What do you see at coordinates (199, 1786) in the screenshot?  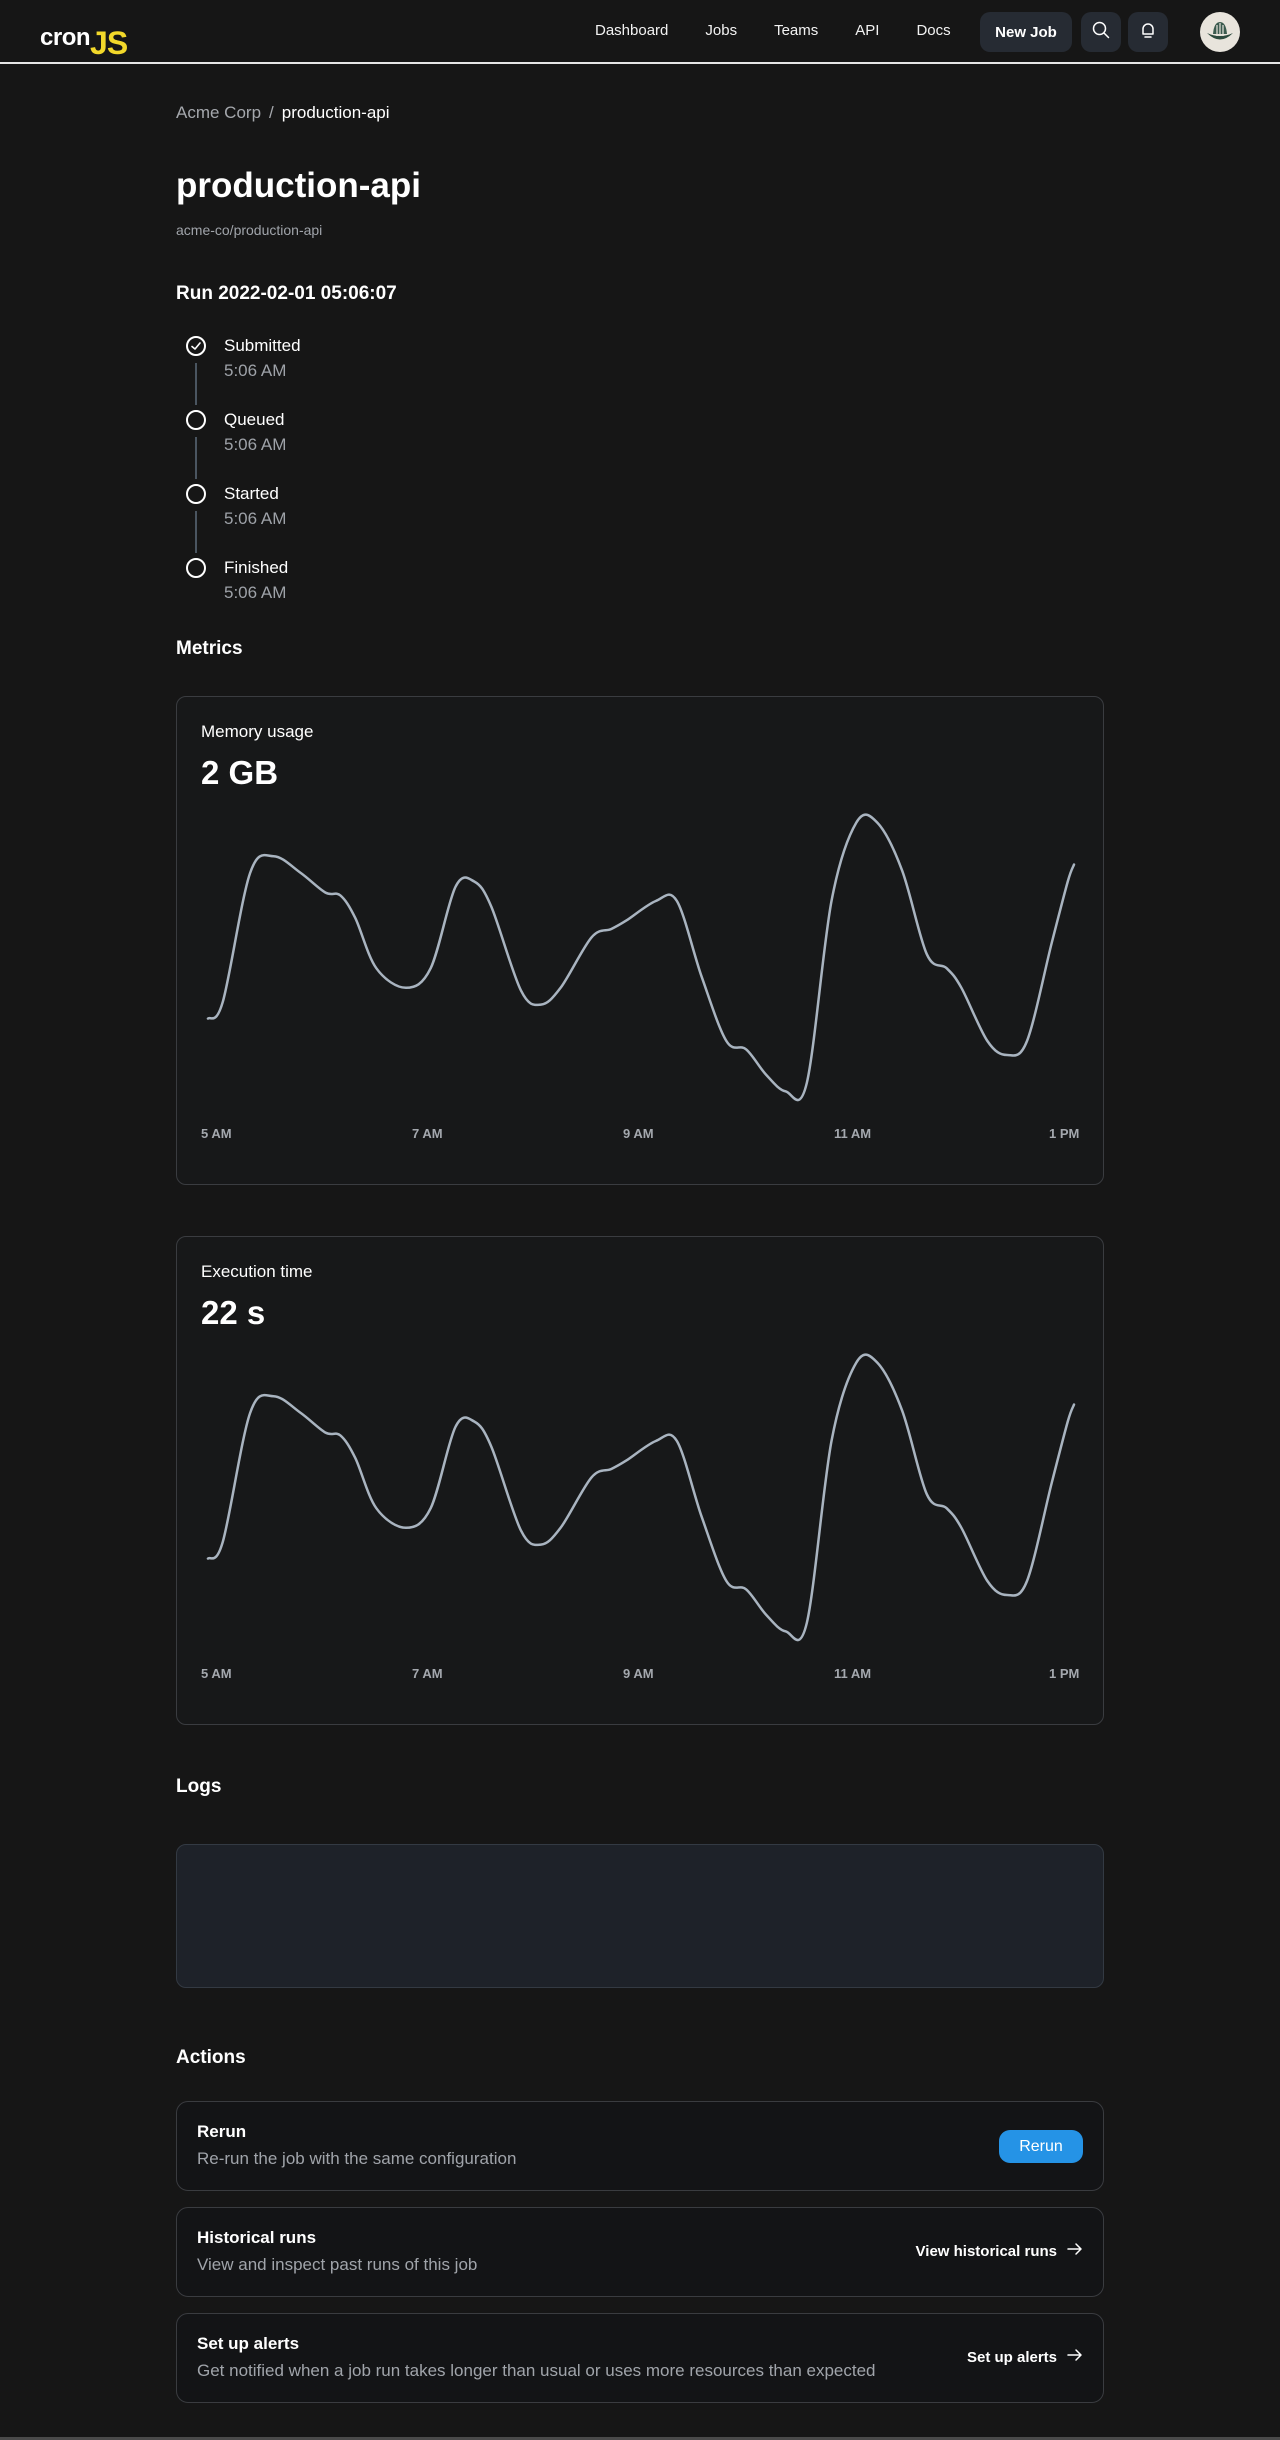 I see `logs-heading: Logs` at bounding box center [199, 1786].